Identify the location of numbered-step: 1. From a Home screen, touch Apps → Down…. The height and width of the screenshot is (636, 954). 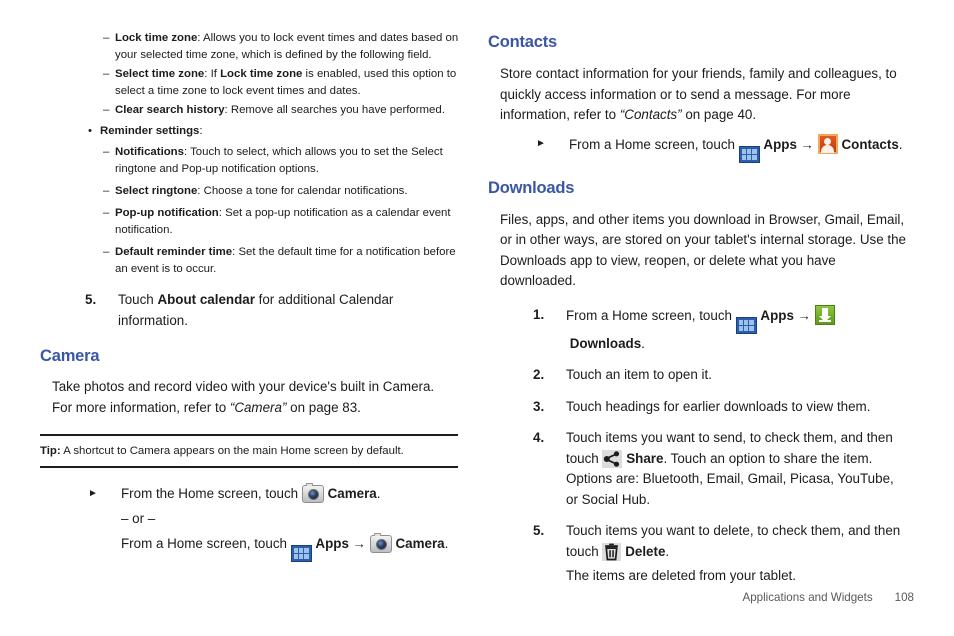
(720, 329).